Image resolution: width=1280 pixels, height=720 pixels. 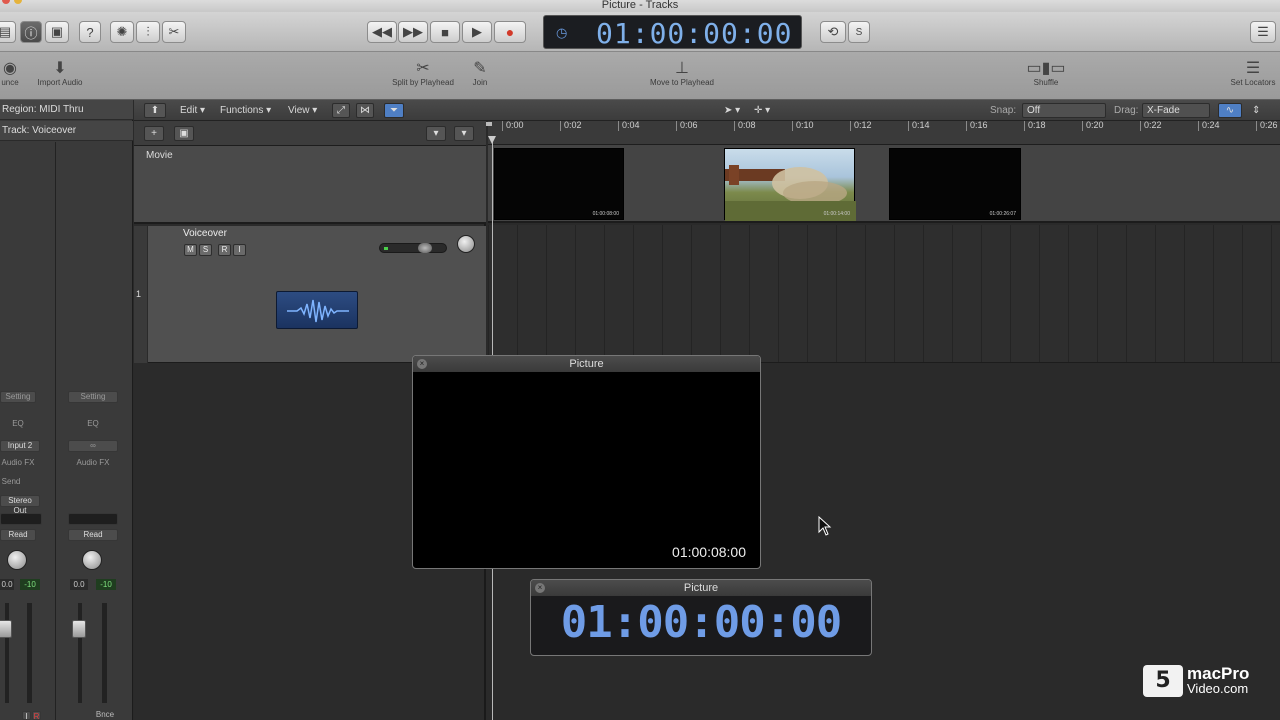 I want to click on zoom-control: ⇕, so click(x=1256, y=110).